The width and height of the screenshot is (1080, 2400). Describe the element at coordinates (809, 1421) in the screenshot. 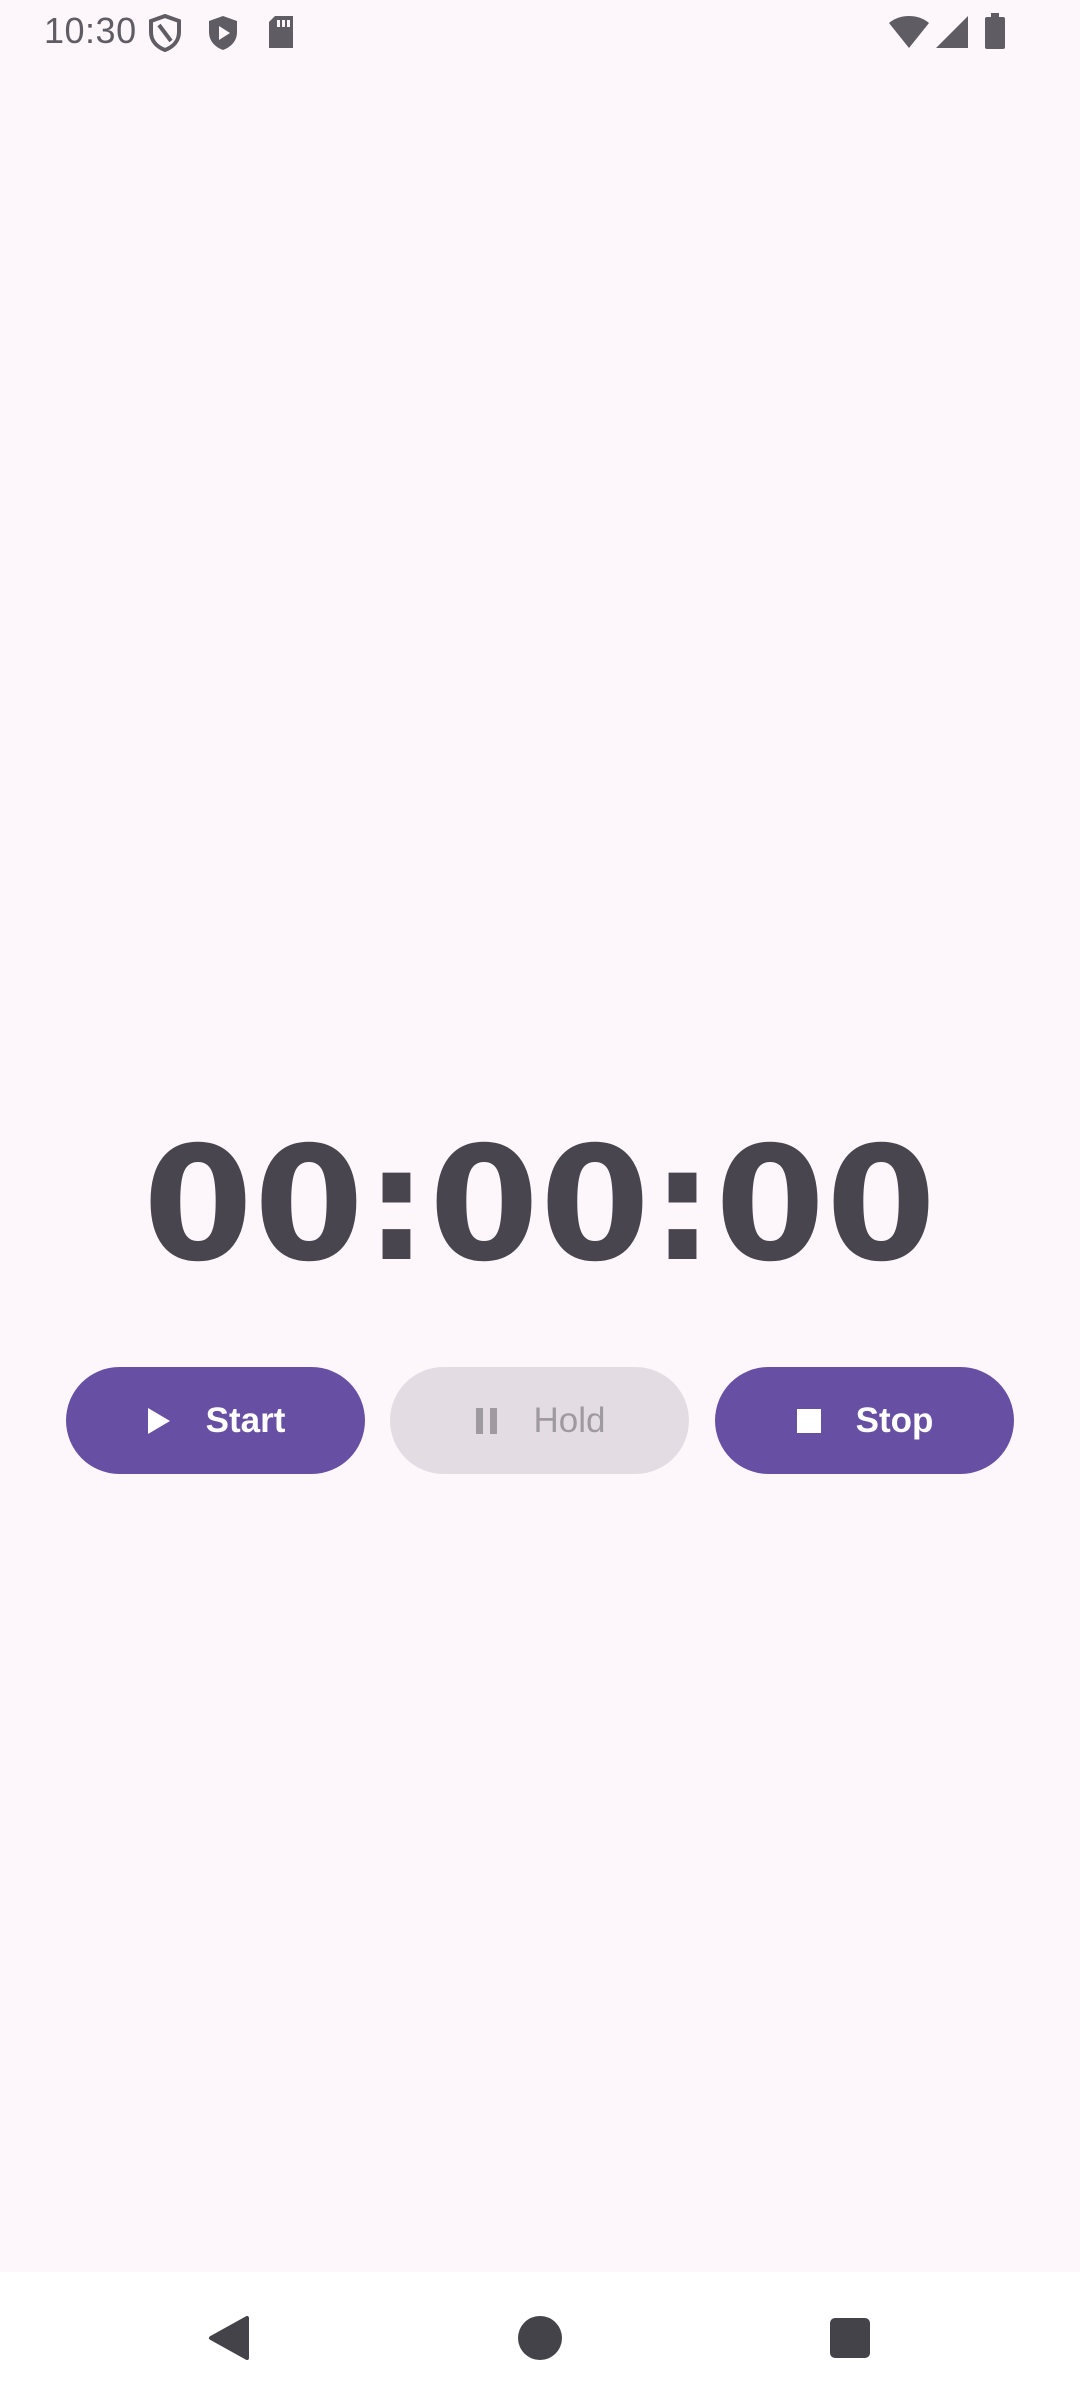

I see `stop-icon` at that location.